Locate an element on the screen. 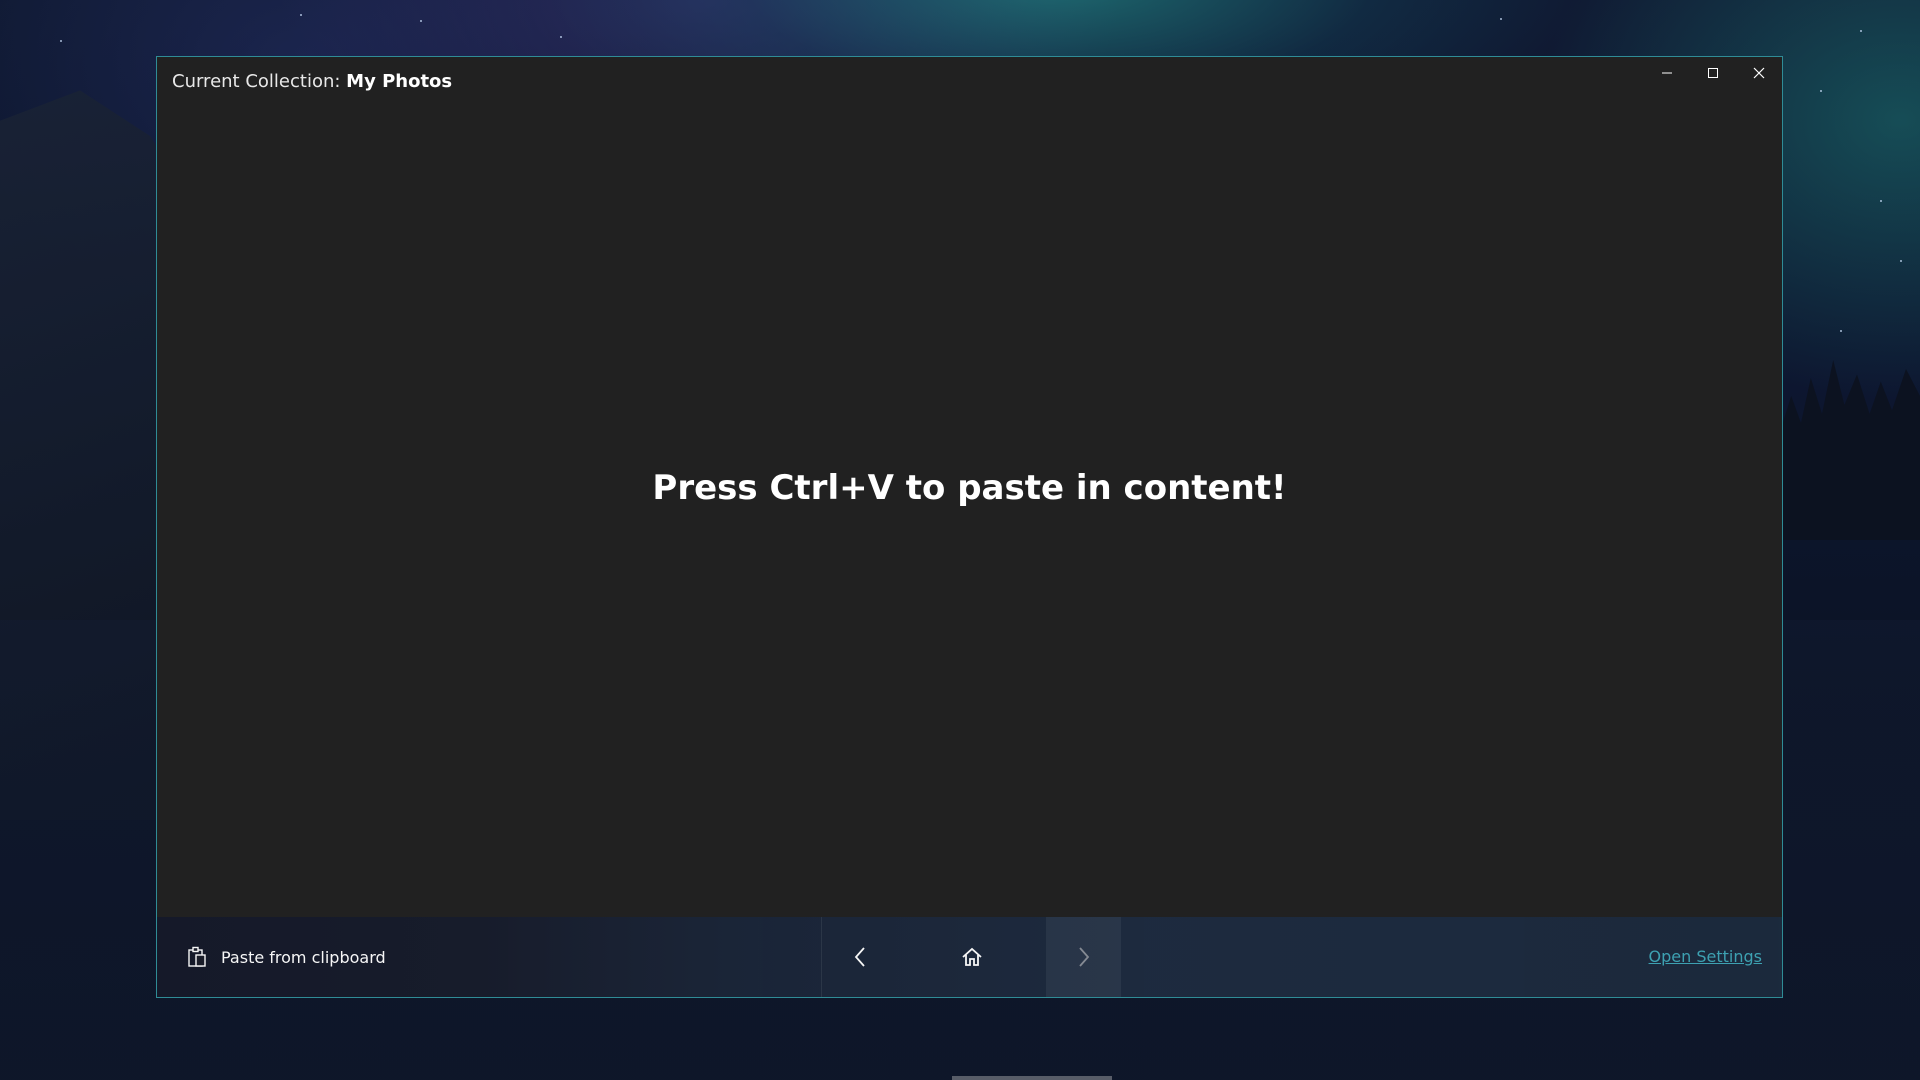 The width and height of the screenshot is (1920, 1080). chevron-left-icon is located at coordinates (859, 957).